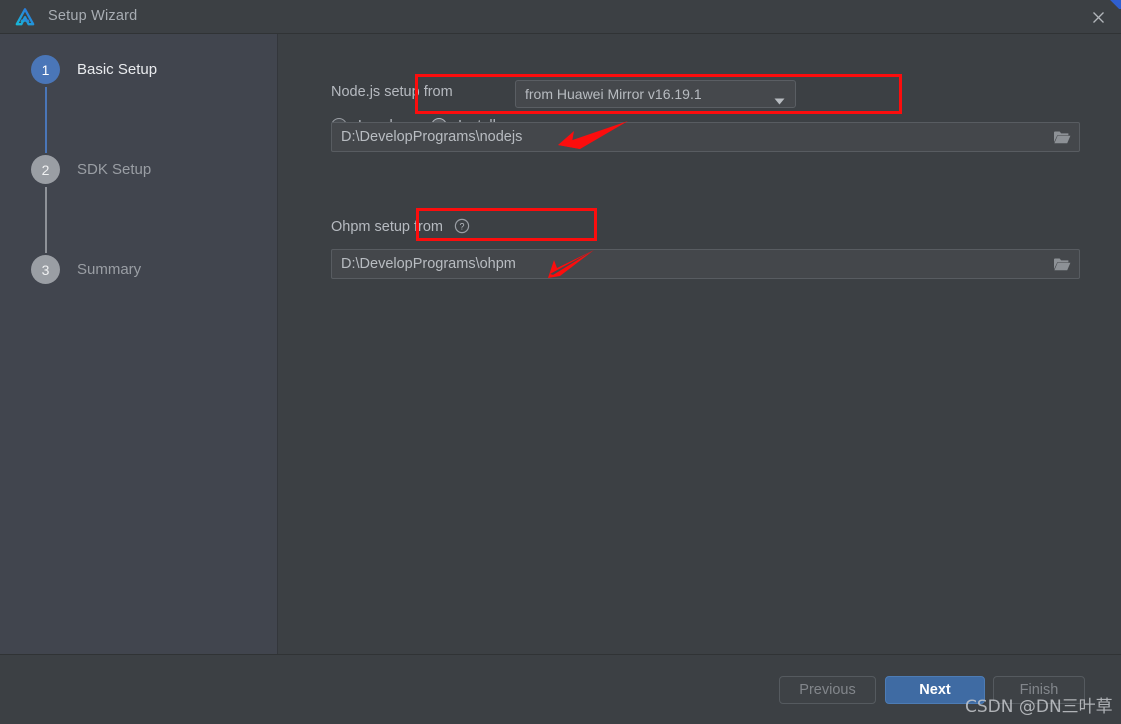 The width and height of the screenshot is (1121, 724). I want to click on nodejs-path-value: D:\DevelopPrograms\nodejs, so click(432, 137).